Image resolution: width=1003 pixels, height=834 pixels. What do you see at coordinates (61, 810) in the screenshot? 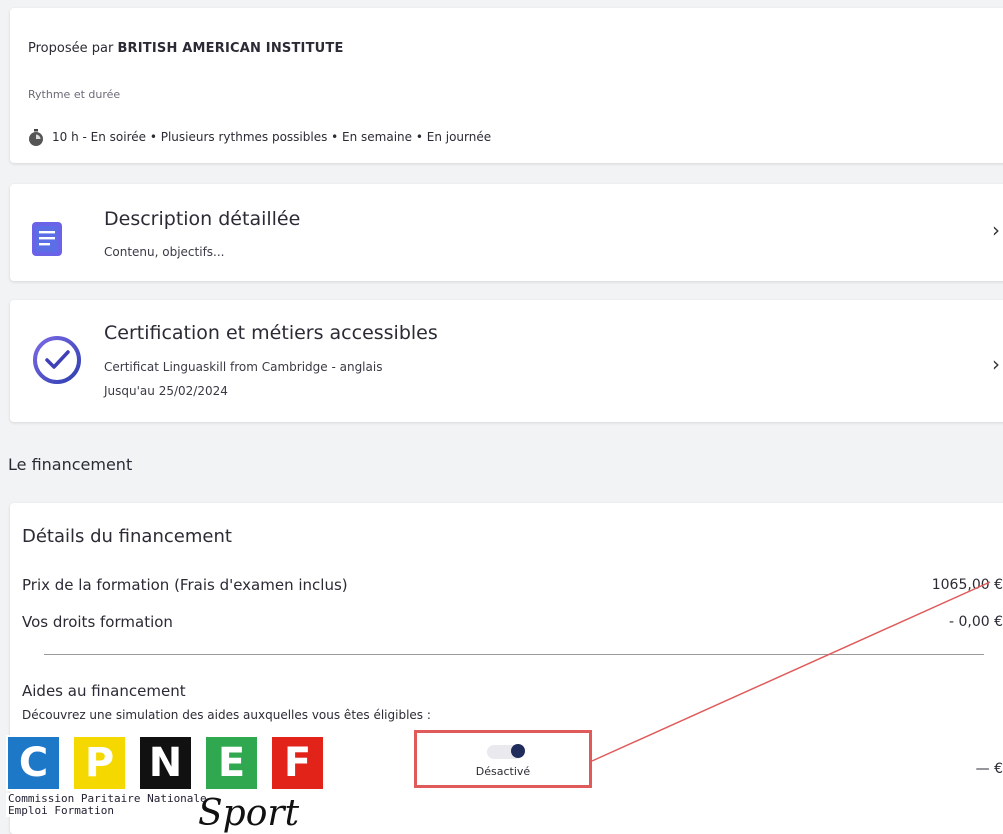
I see `logo-line2: Emploi Formation` at bounding box center [61, 810].